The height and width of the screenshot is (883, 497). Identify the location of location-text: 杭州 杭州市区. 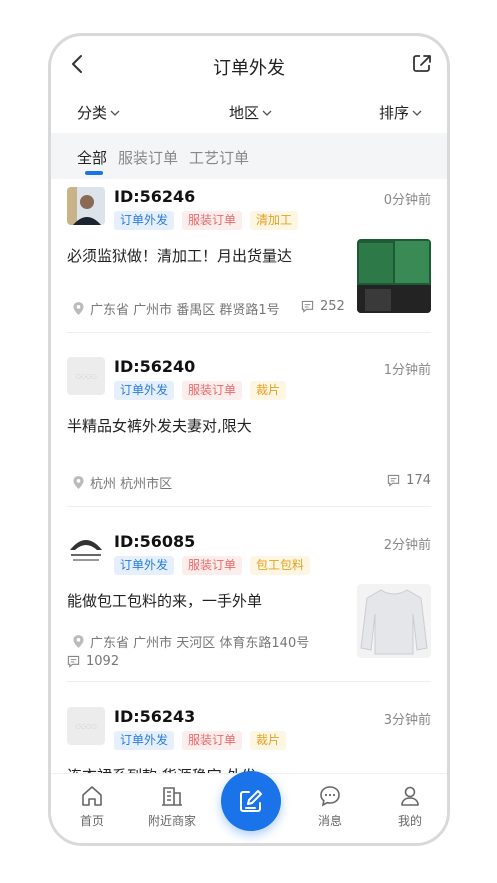
(131, 484).